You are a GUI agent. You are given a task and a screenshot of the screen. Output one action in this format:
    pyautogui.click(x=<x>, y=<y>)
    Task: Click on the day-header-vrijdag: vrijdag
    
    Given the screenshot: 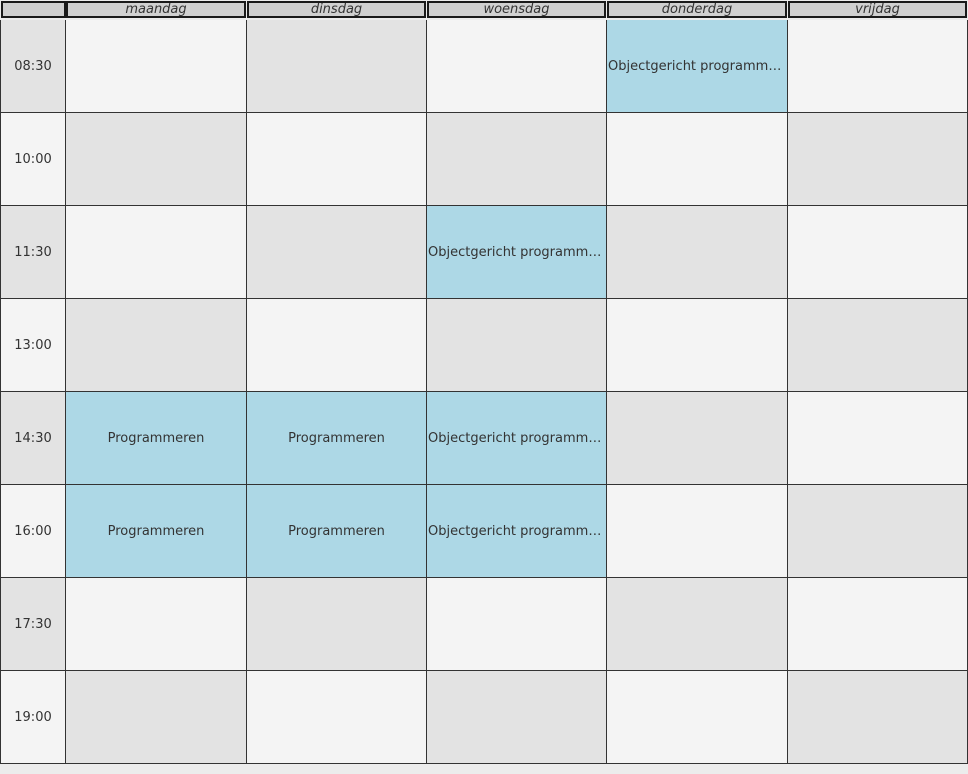 What is the action you would take?
    pyautogui.click(x=877, y=9)
    